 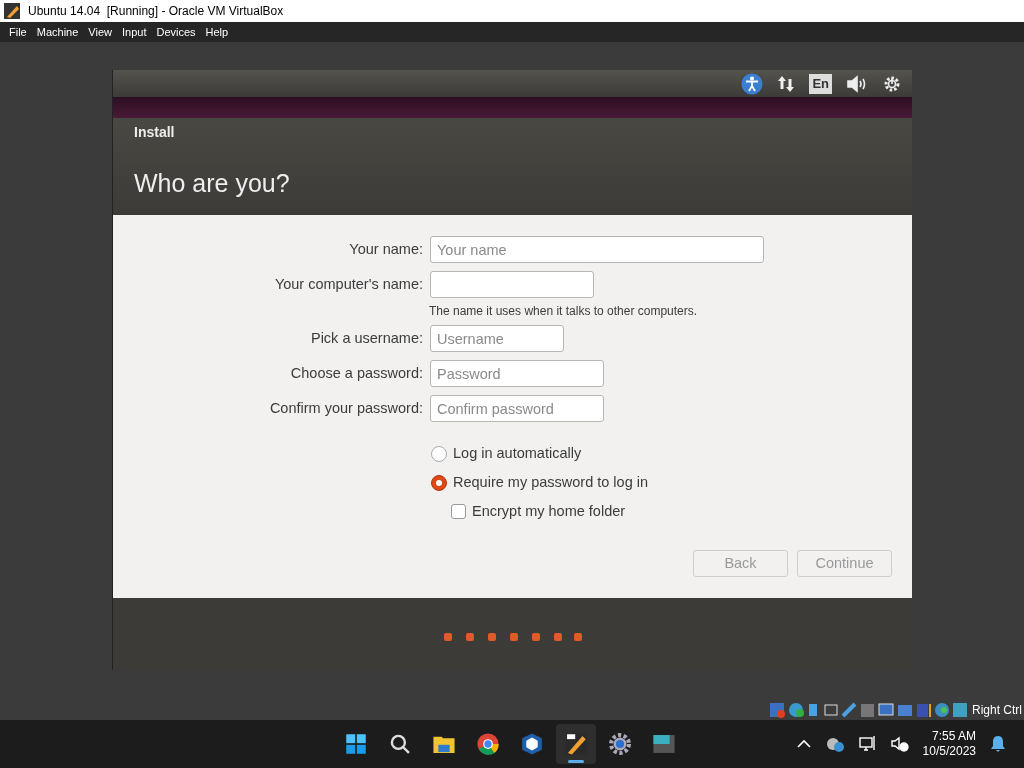 What do you see at coordinates (998, 744) in the screenshot?
I see `bell-icon` at bounding box center [998, 744].